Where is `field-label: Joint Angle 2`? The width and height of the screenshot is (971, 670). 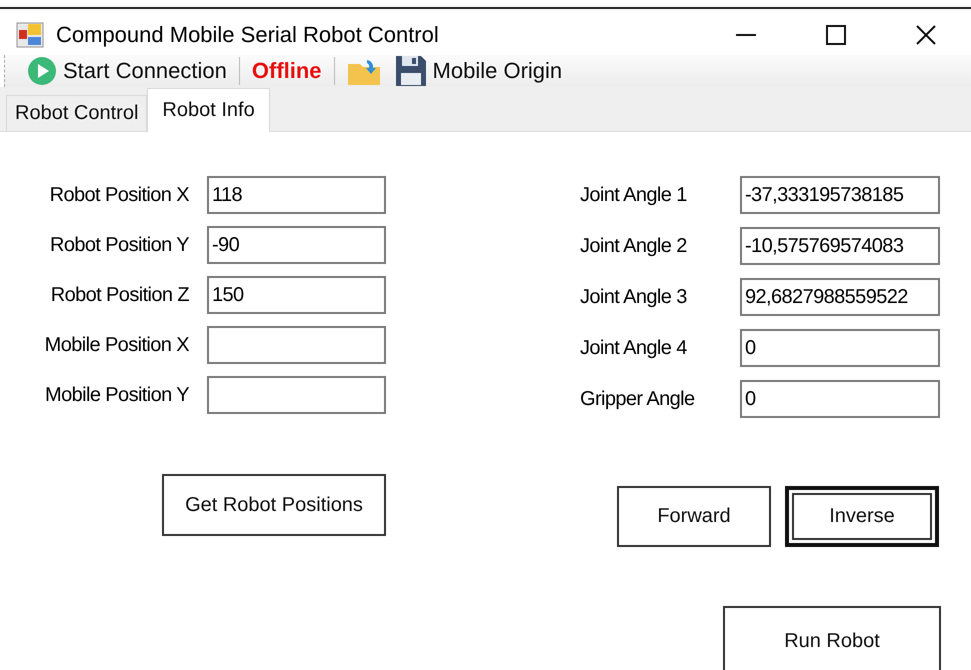 field-label: Joint Angle 2 is located at coordinates (634, 246).